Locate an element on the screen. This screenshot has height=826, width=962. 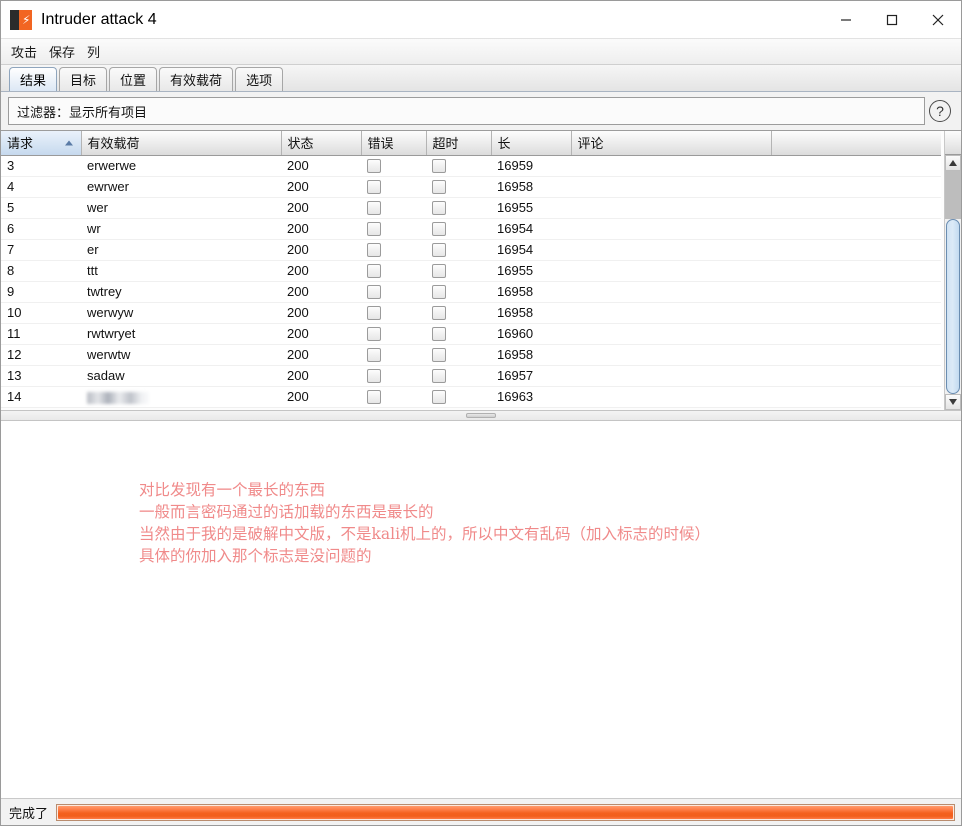
window-title: Intruder attack 4 is located at coordinates (99, 19).